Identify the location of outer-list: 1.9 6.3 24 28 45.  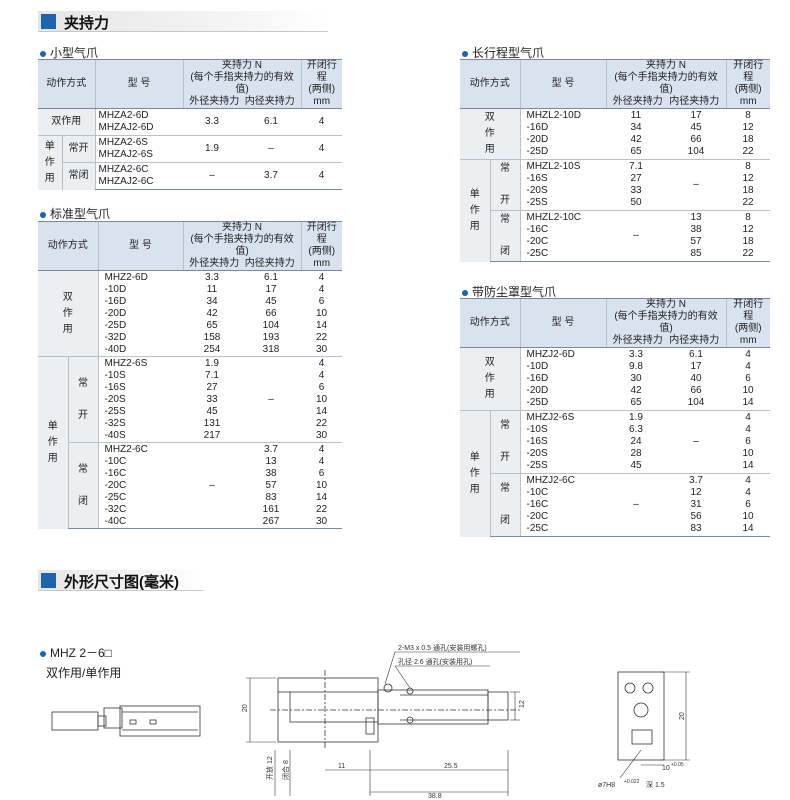
(636, 442).